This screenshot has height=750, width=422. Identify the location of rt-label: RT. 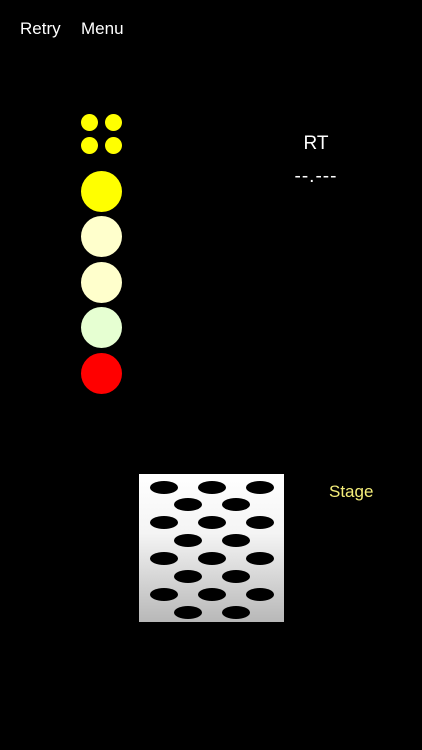
(316, 143).